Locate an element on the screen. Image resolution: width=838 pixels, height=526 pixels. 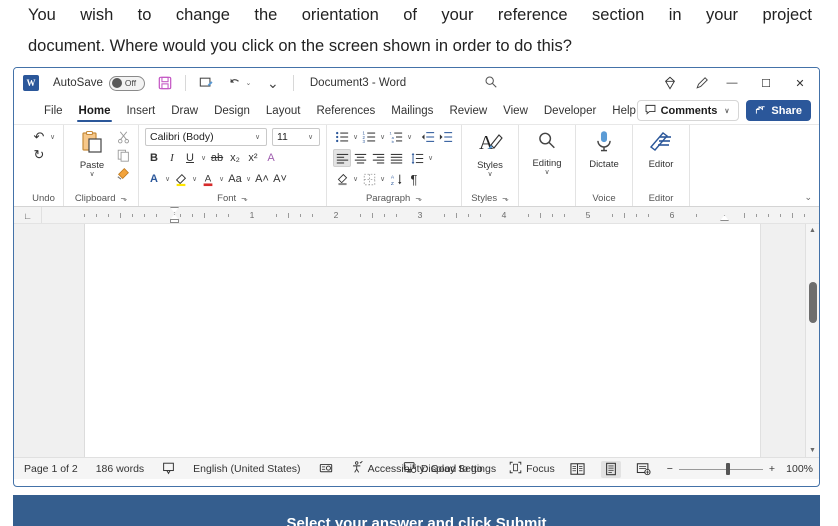
tab-insert: Insert is located at coordinates (140, 111).